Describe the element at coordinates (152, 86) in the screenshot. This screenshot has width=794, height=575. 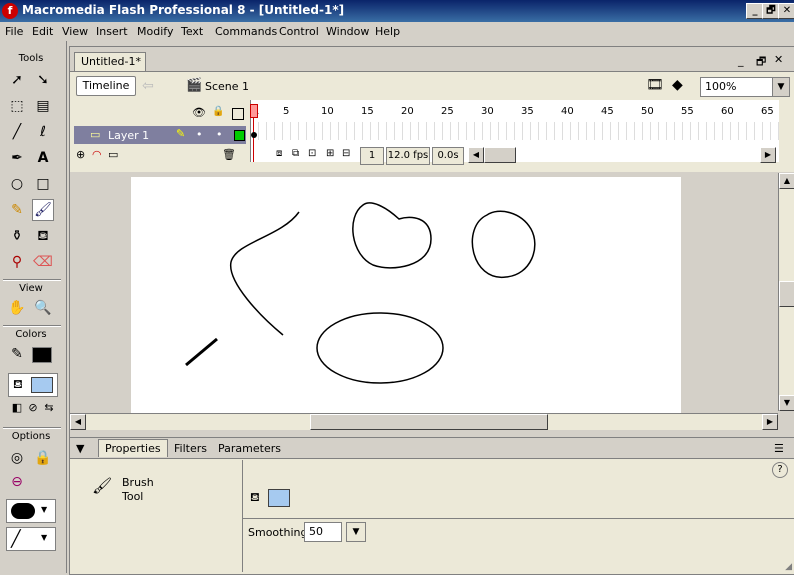
I see `back-arrow-icon: ⇦` at that location.